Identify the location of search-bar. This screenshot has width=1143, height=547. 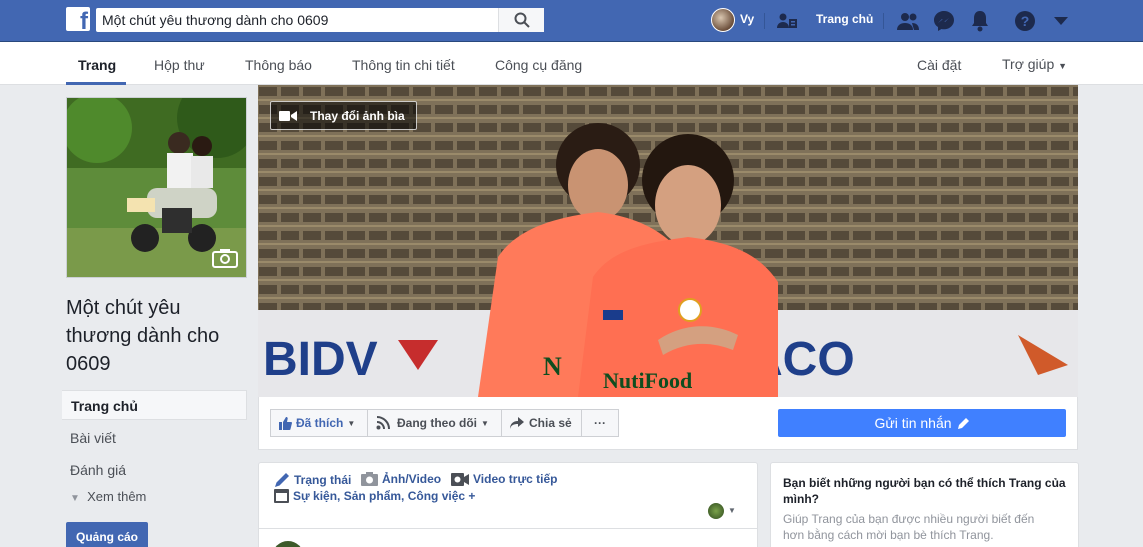
(320, 20).